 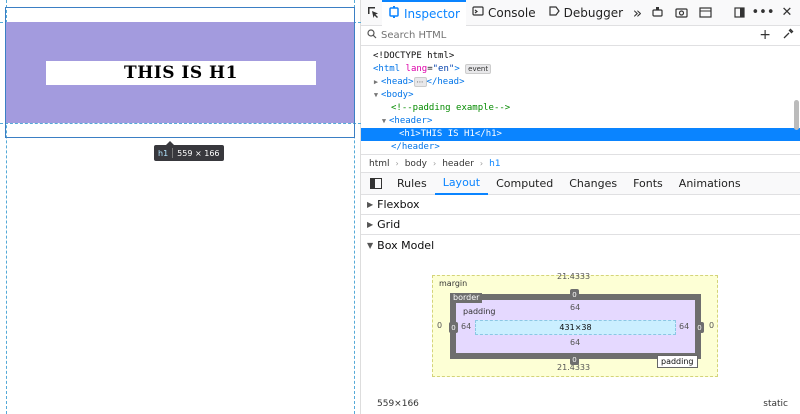 What do you see at coordinates (763, 13) in the screenshot?
I see `meatball-icon: •••` at bounding box center [763, 13].